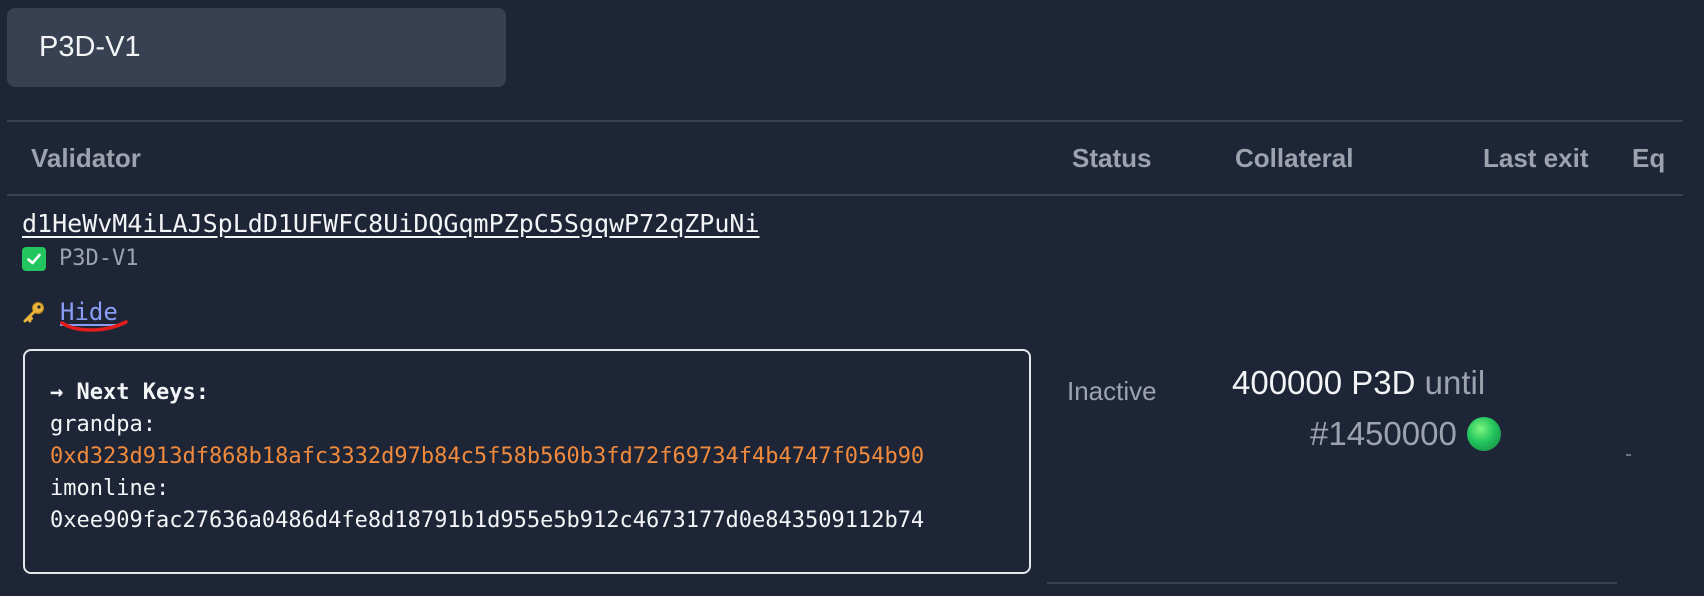  Describe the element at coordinates (1112, 391) in the screenshot. I see `validator-status: Inactive` at that location.